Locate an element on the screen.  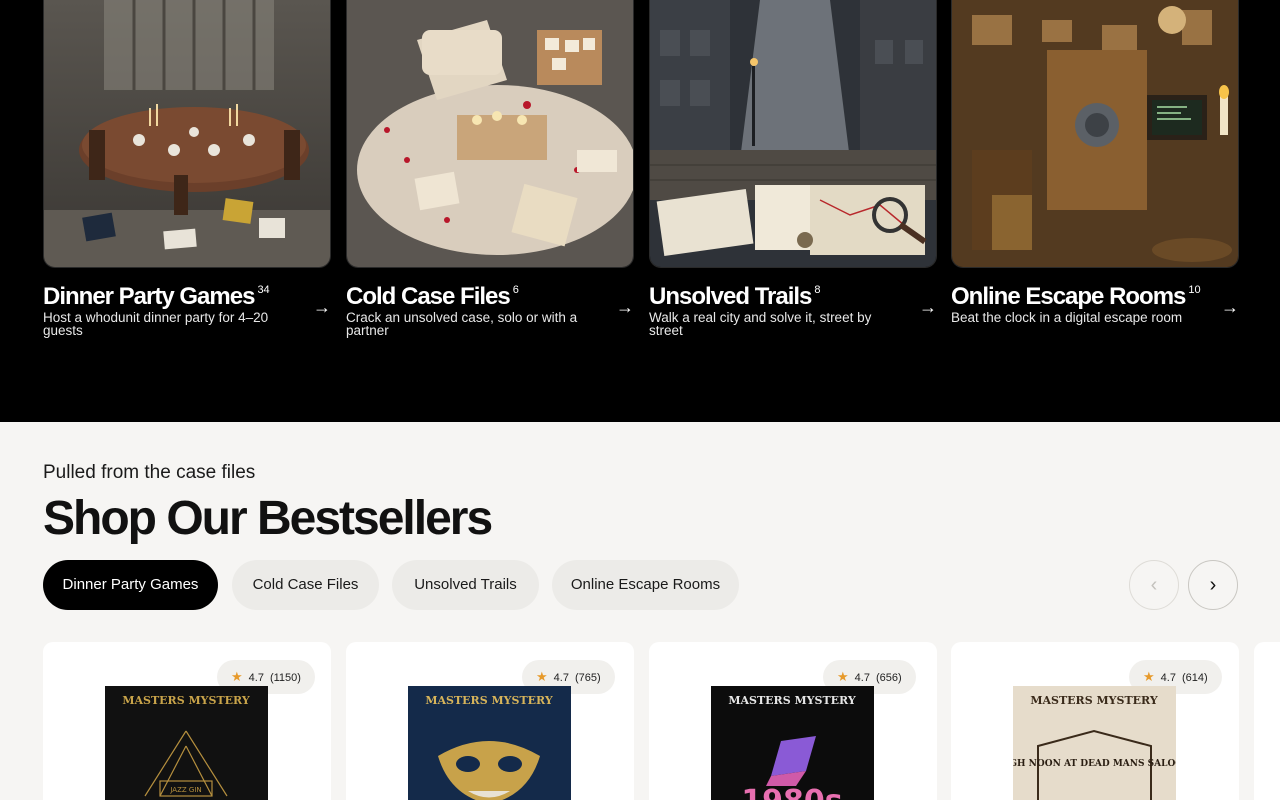
section-title: Shop Our Bestsellers is located at coordinates (268, 518).